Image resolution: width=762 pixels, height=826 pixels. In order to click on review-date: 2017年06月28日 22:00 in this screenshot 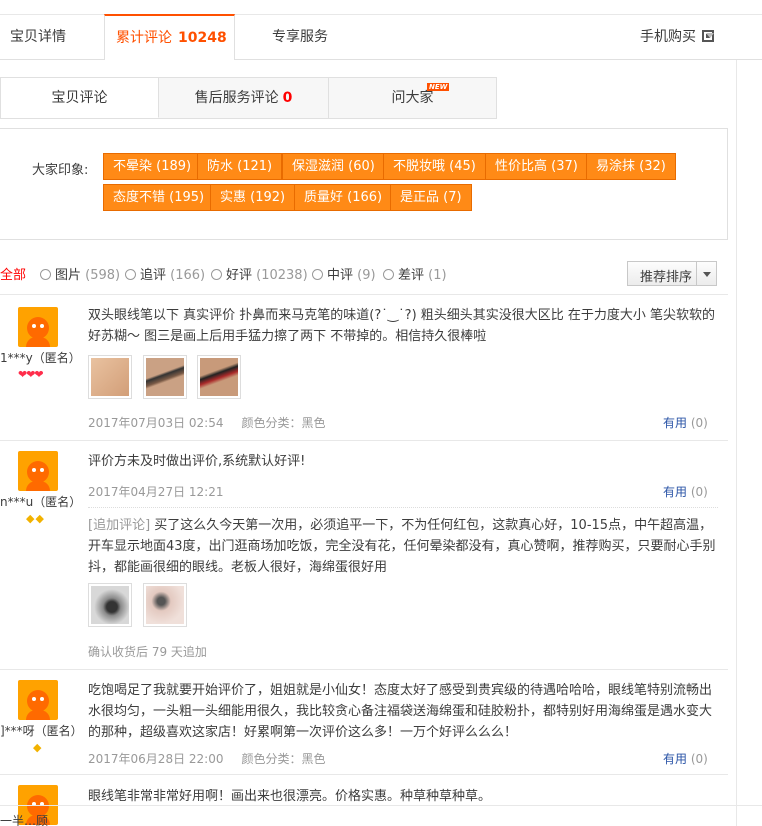, I will do `click(156, 759)`.